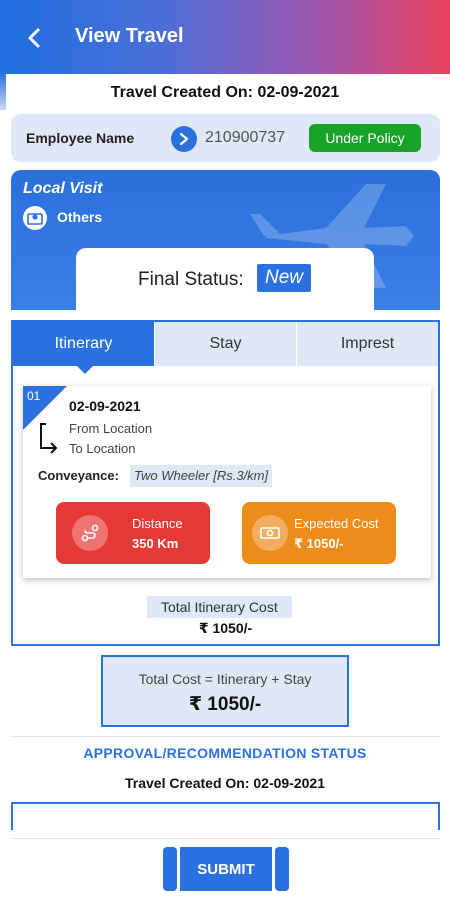 The height and width of the screenshot is (900, 450). Describe the element at coordinates (78, 475) in the screenshot. I see `conveyance-label: Conveyance:` at that location.